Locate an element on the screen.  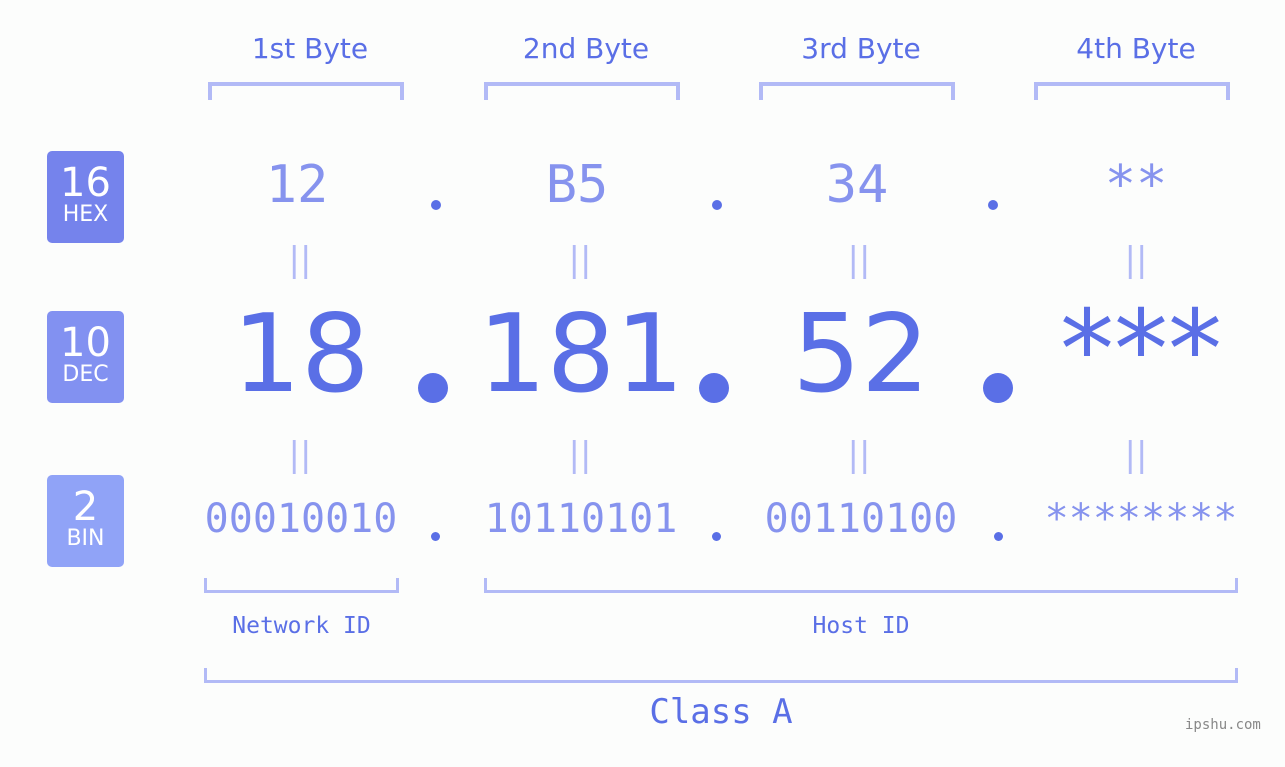
dec-badge: 10 DEC is located at coordinates (85, 357).